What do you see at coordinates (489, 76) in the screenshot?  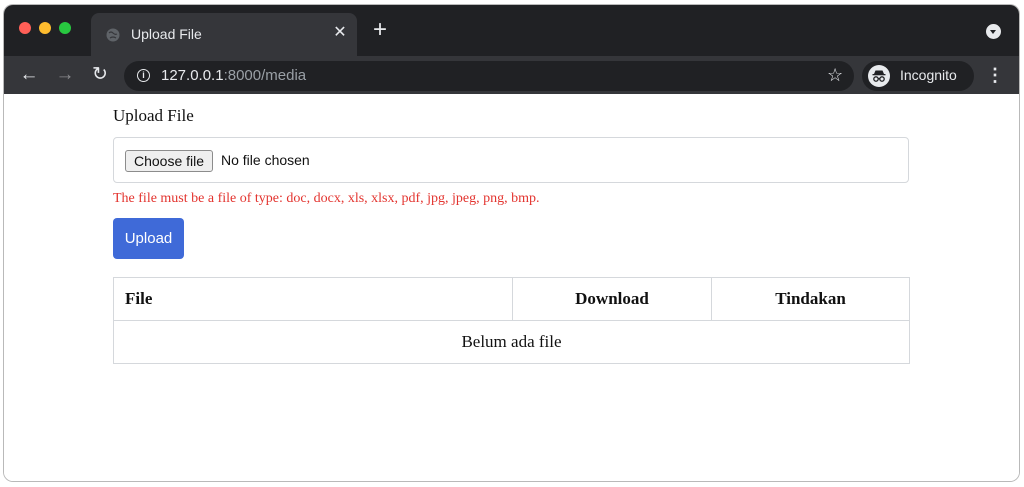 I see `address-bar: i 127.0.0.1:8000/media ☆` at bounding box center [489, 76].